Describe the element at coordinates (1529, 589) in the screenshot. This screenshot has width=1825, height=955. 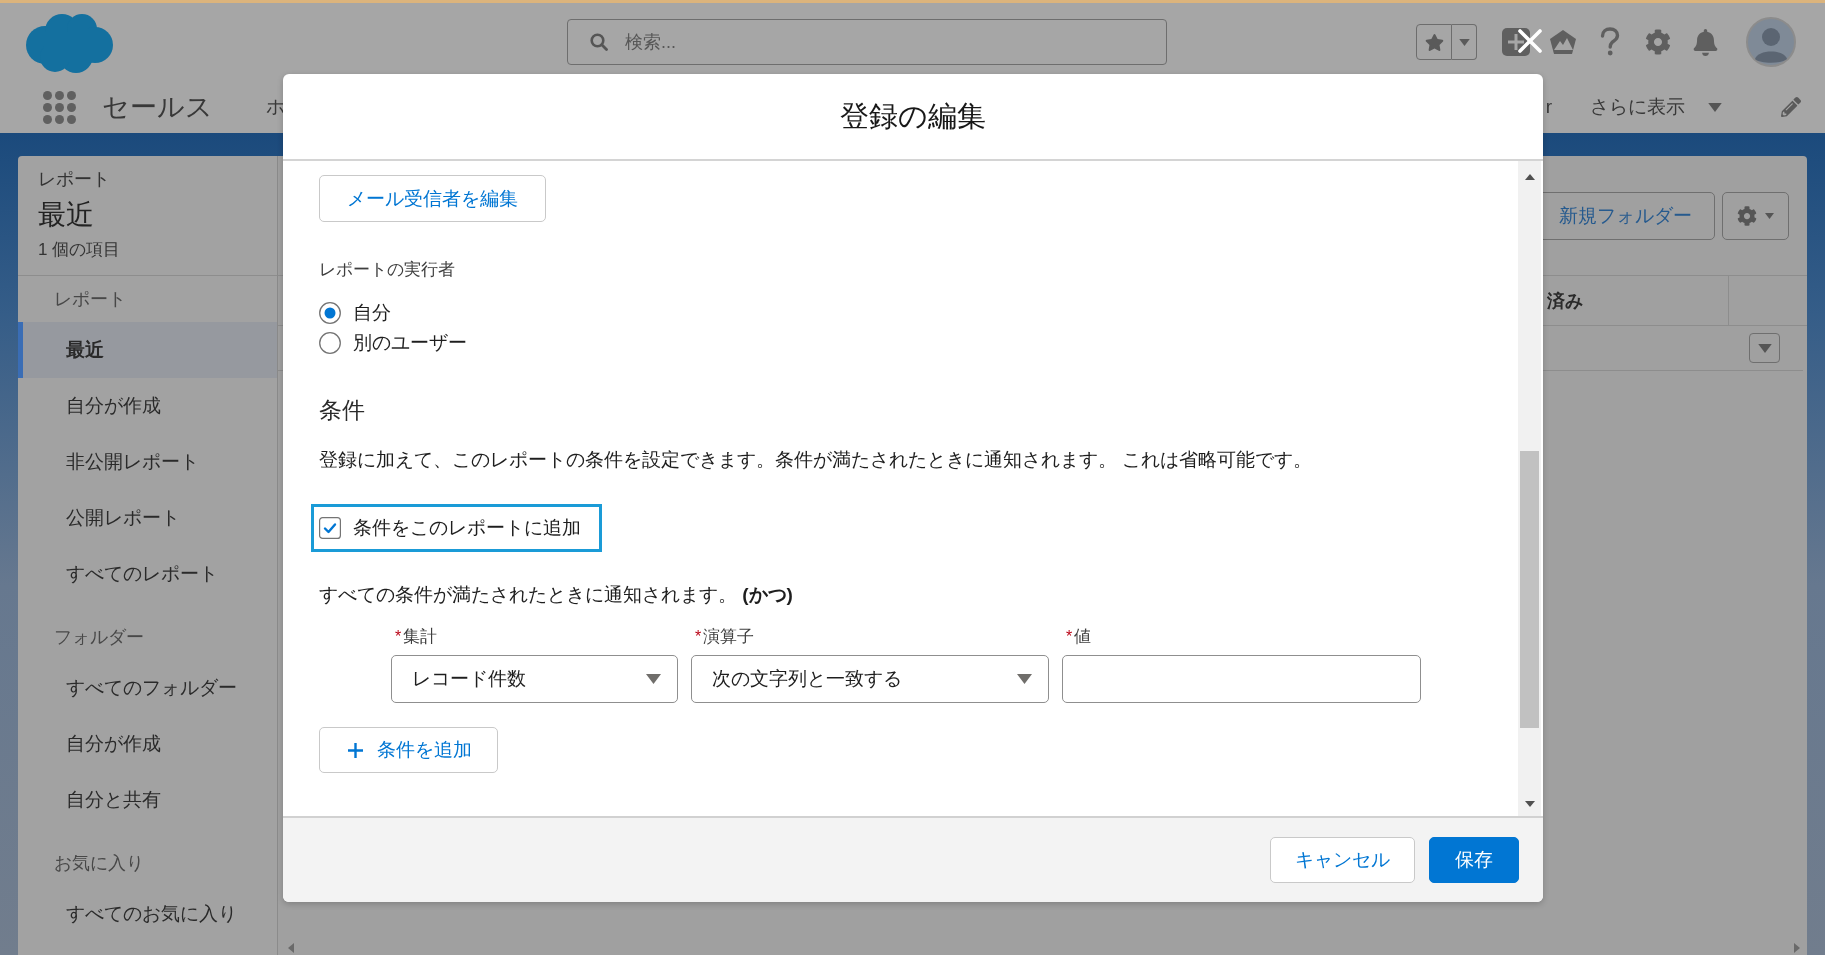
I see `scroll-thumb` at that location.